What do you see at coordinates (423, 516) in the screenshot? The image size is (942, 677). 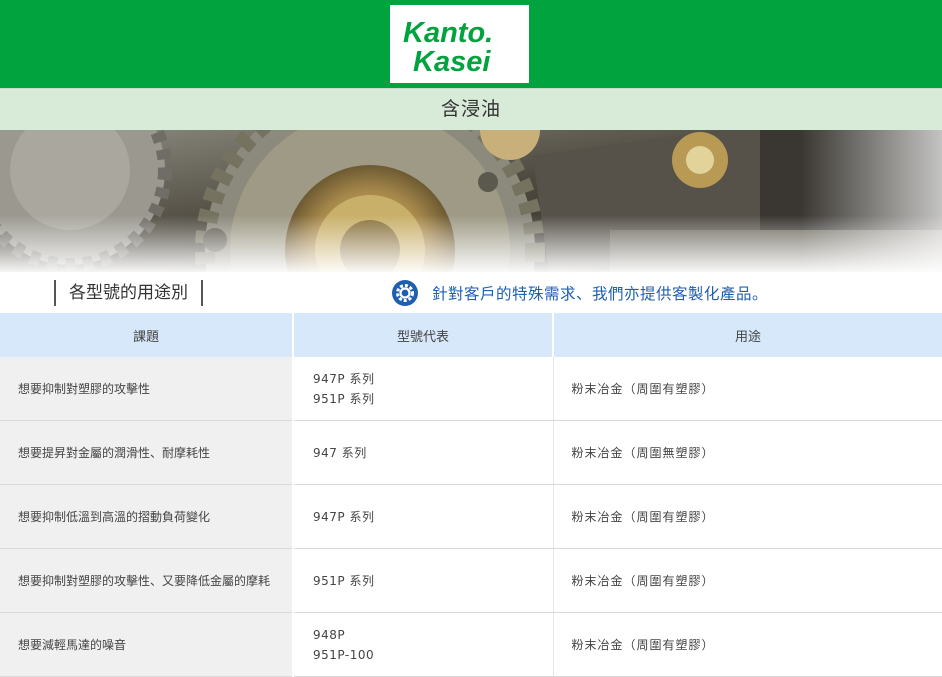 I see `model-cell: 947P 系列` at bounding box center [423, 516].